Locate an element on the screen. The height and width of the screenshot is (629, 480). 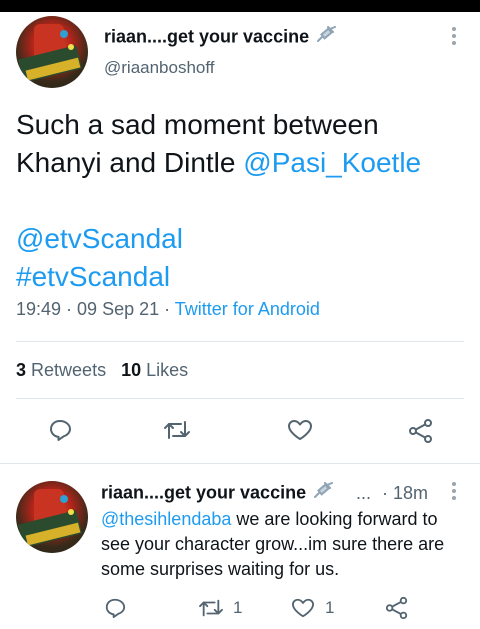
like-button is located at coordinates (300, 430).